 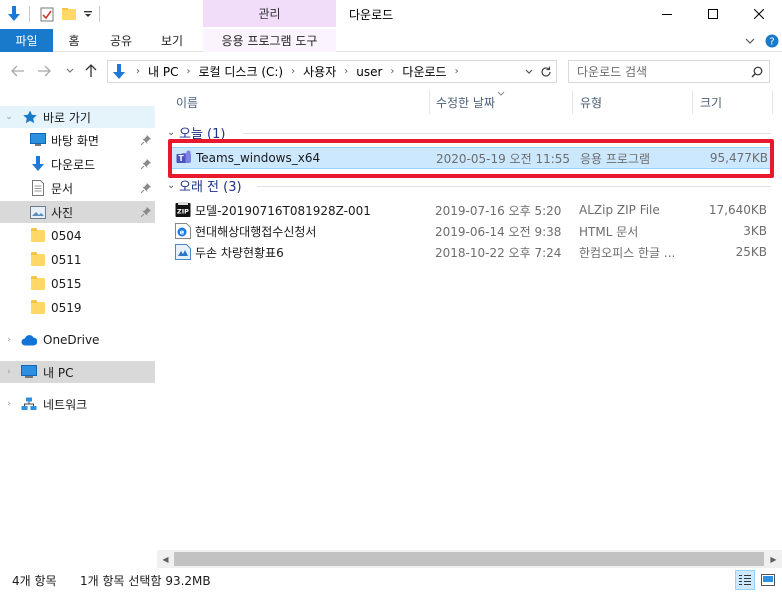 I want to click on tab-application-tools: 응용 프로그램 도구, so click(x=269, y=40).